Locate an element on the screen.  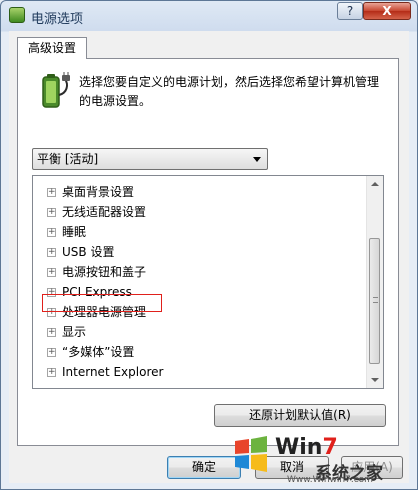
watermark-url: Www.Winwin7.com is located at coordinates (330, 480).